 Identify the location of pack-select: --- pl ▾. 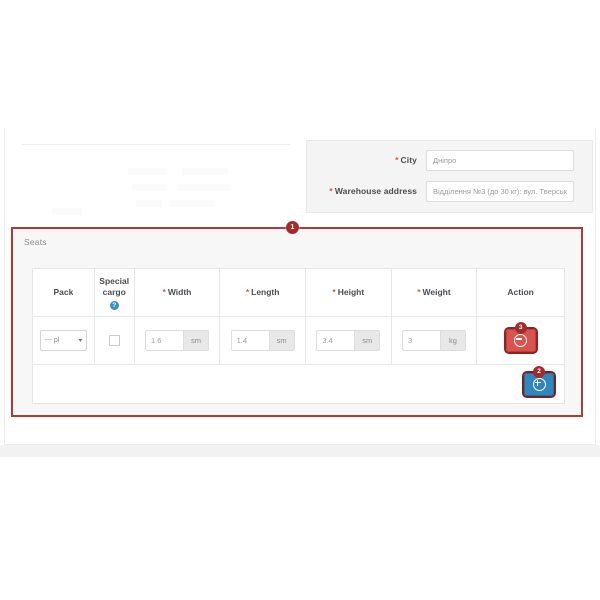
(63, 340).